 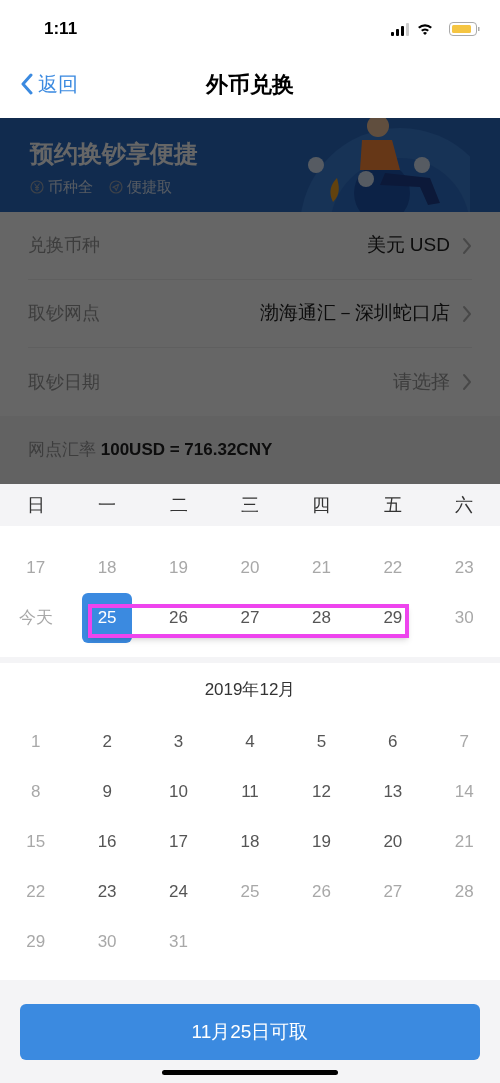 I want to click on back-button: 返回, so click(x=49, y=84).